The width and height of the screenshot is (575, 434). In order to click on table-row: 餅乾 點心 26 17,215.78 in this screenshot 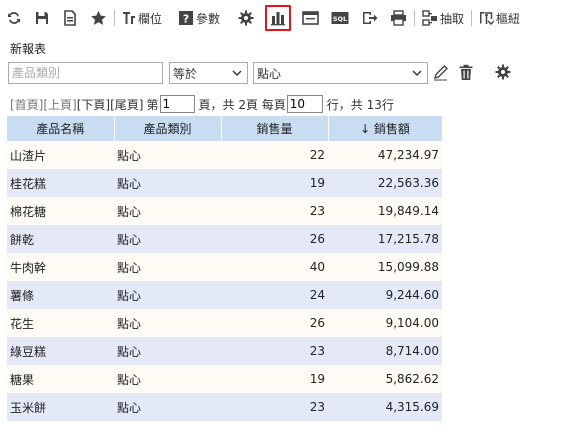, I will do `click(224, 239)`.